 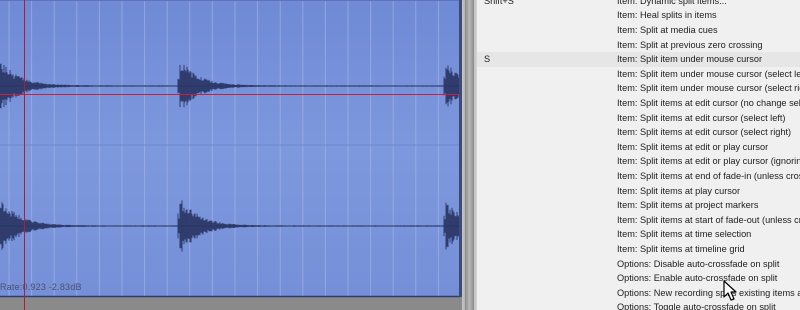 I want to click on action-description: Options: Enable auto-crossfade on split, so click(x=697, y=278).